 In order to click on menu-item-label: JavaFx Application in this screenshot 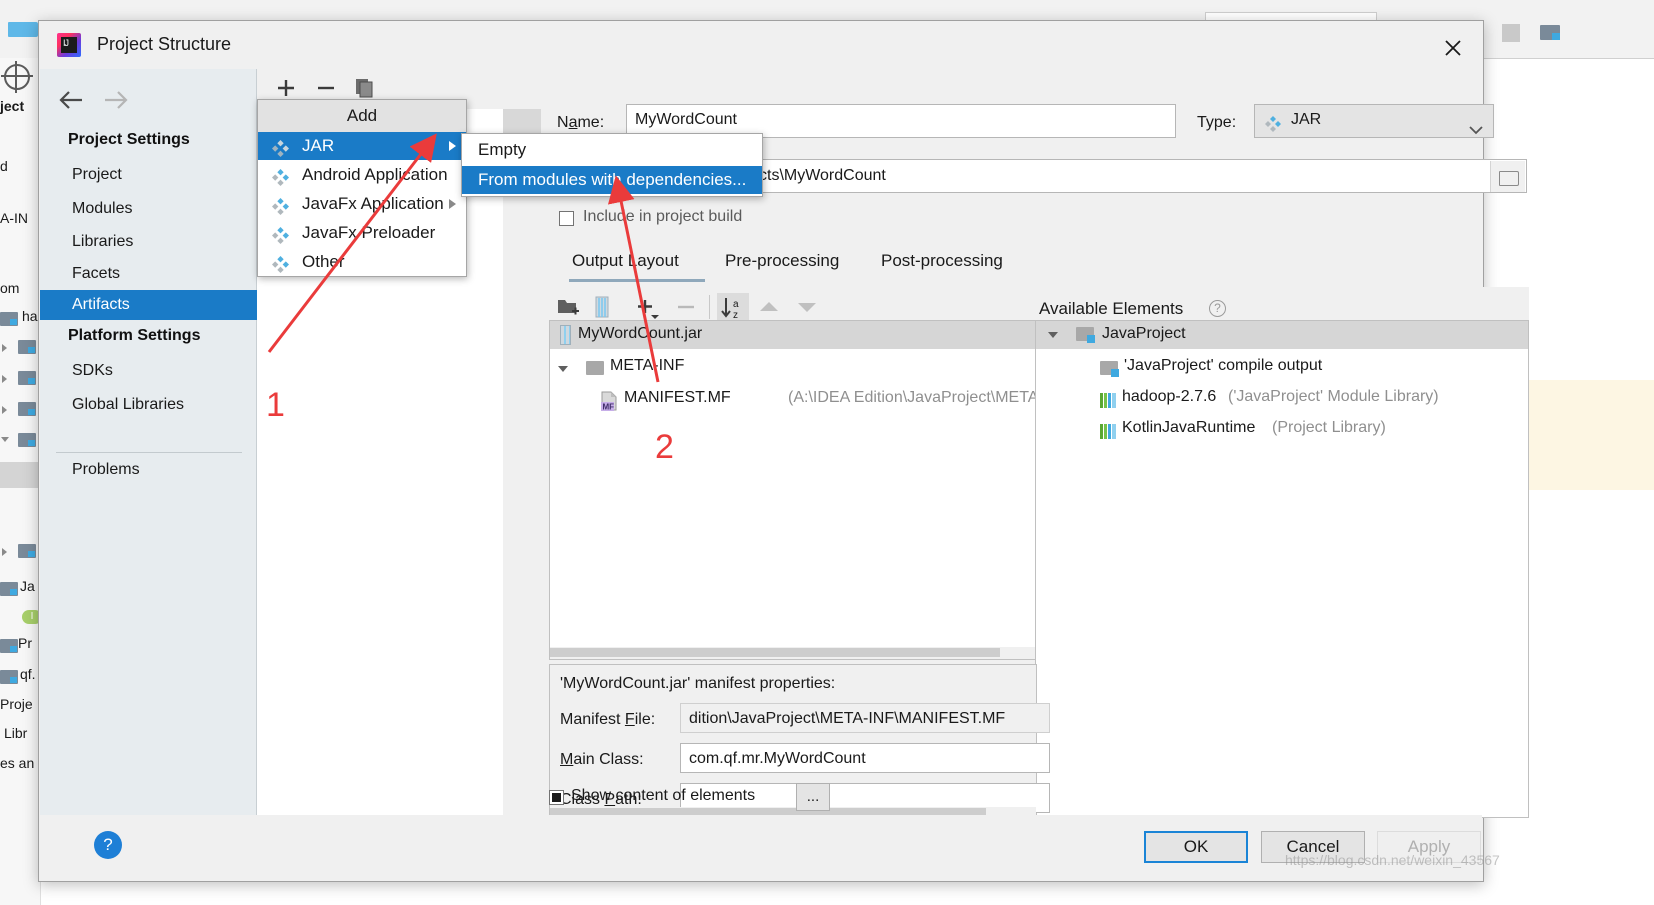, I will do `click(373, 203)`.